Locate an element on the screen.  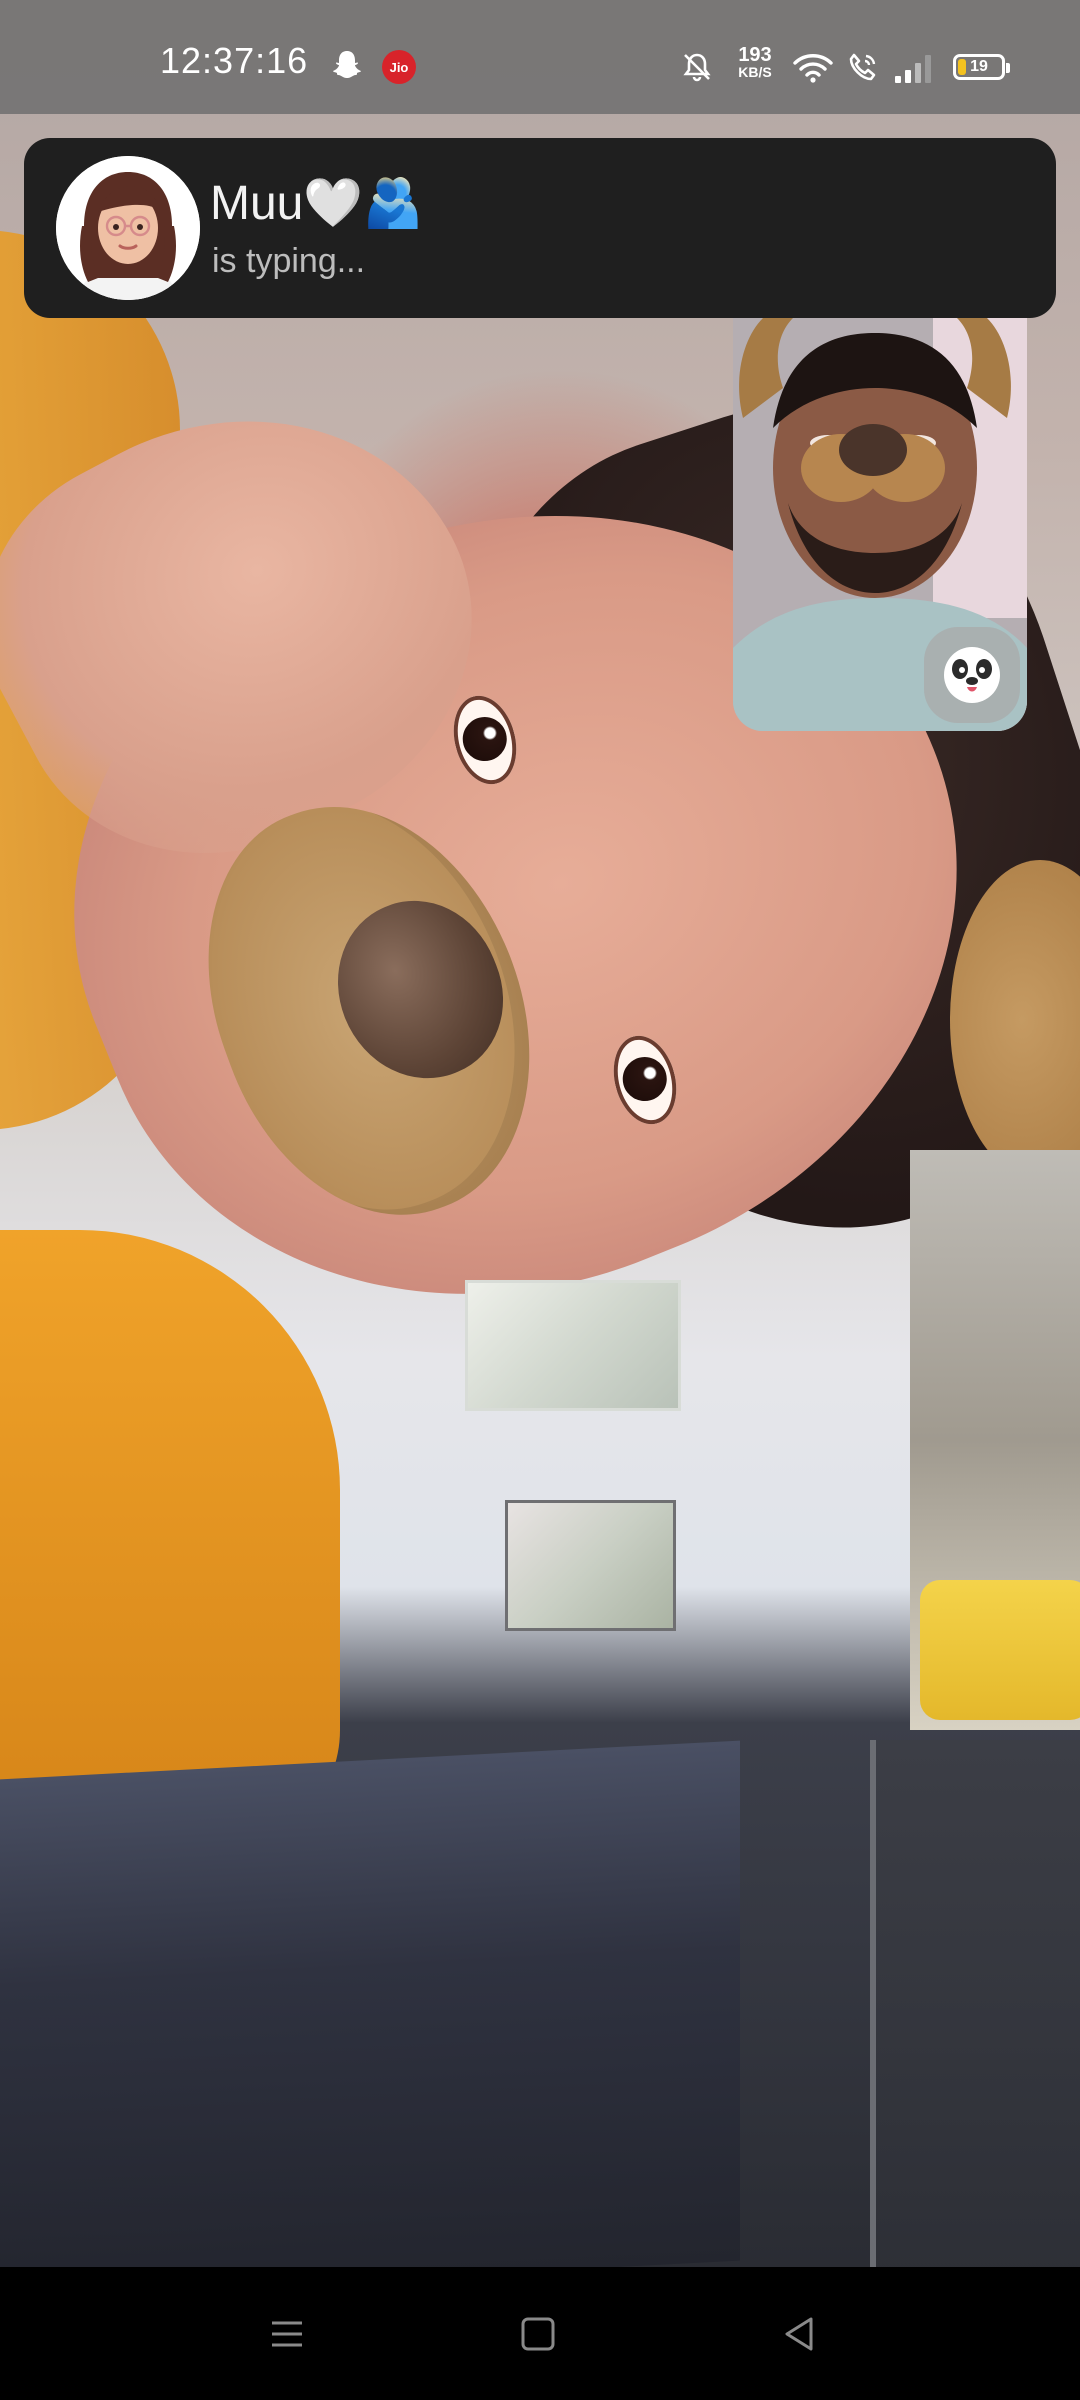
home-icon is located at coordinates (538, 2334).